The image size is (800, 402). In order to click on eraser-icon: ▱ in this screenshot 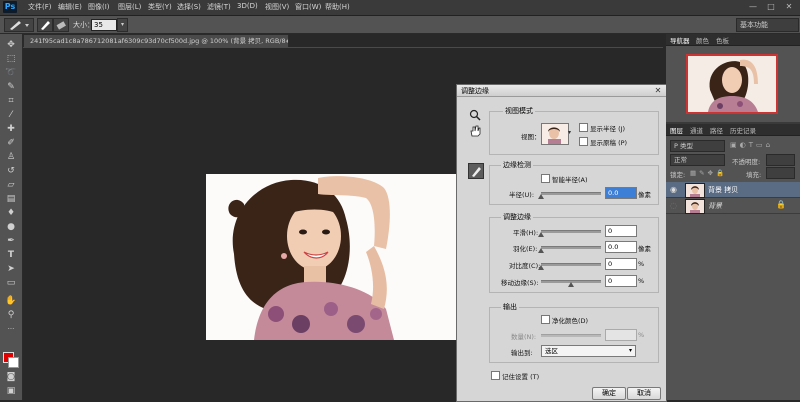, I will do `click(11, 185)`.